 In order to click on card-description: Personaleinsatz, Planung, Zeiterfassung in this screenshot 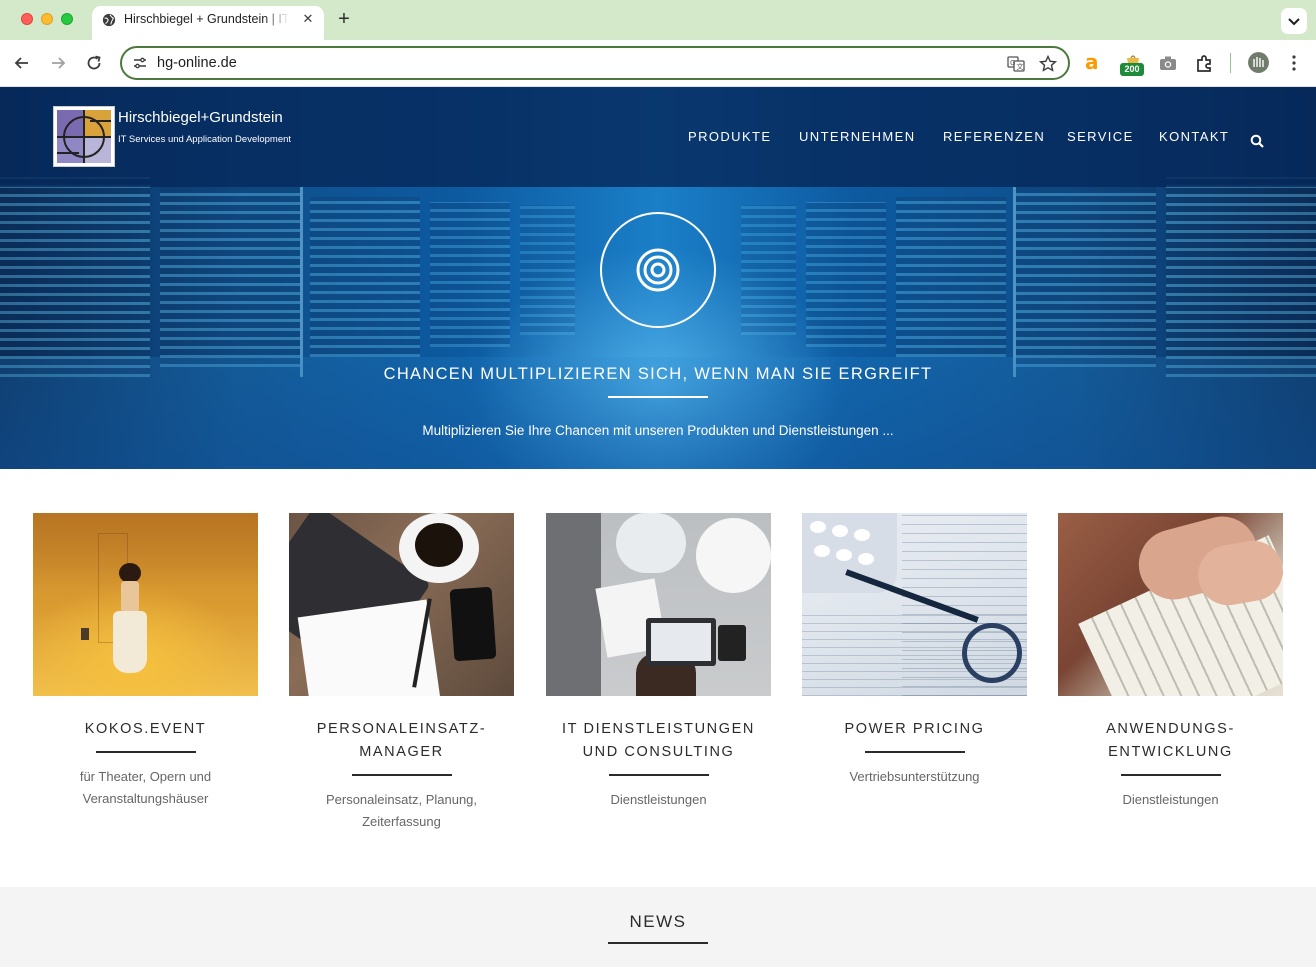, I will do `click(401, 810)`.